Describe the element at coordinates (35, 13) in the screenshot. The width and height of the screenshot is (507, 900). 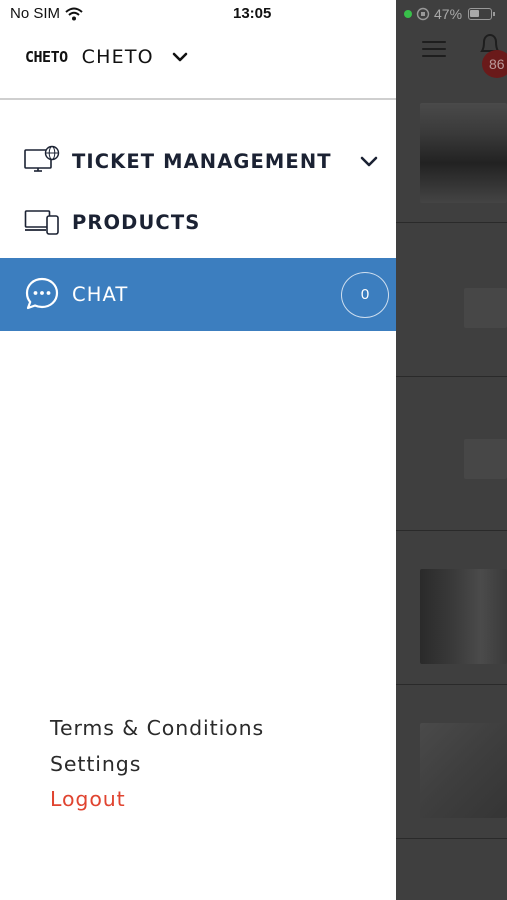
I see `carrier-label: No SIM` at that location.